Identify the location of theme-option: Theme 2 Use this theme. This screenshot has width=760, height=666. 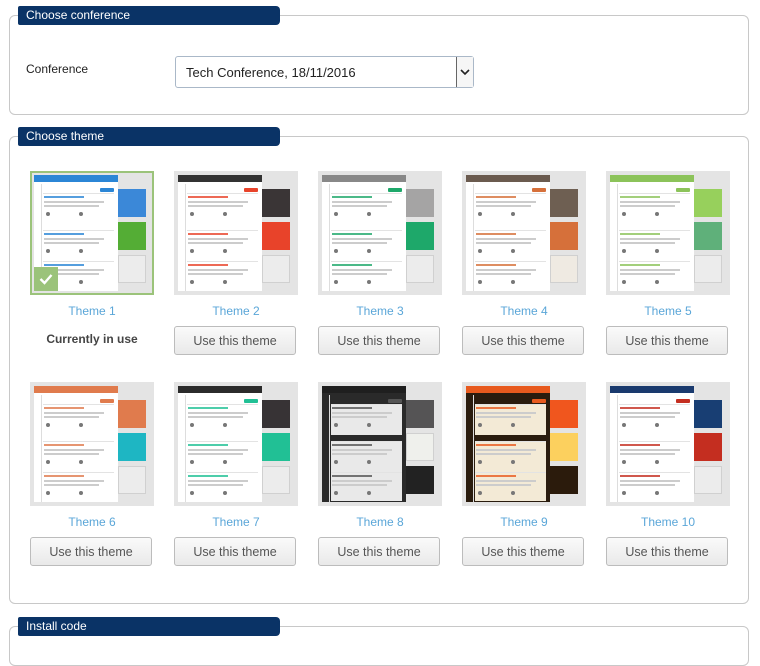
(236, 263).